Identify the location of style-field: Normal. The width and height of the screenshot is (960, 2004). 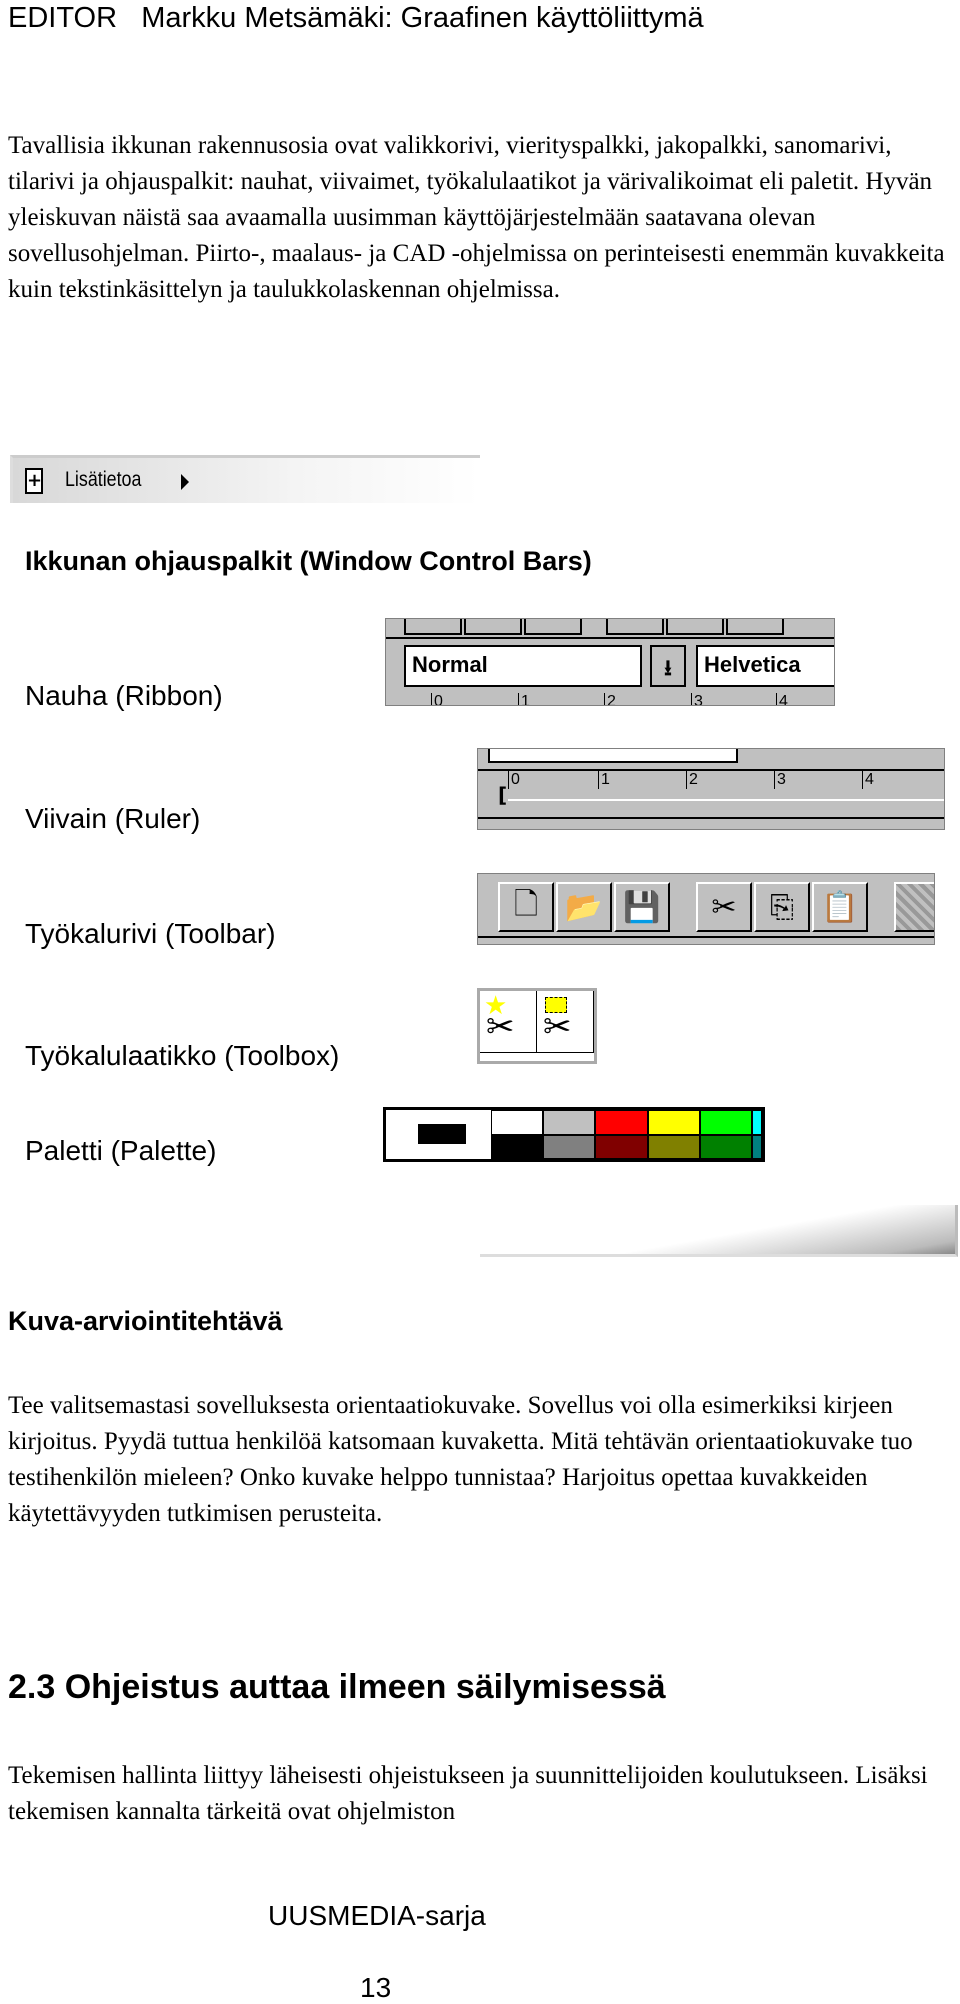
(523, 666).